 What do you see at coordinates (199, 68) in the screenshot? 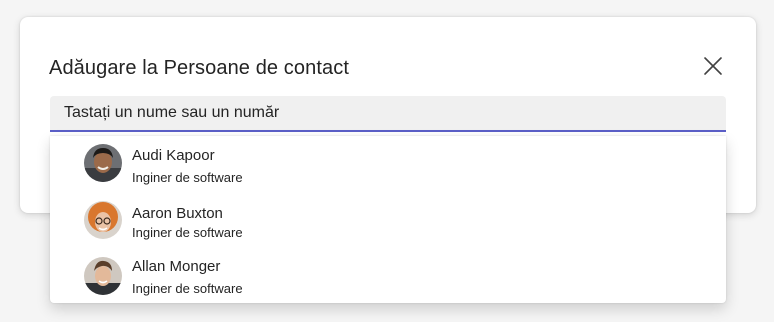
I see `dialog-title: Adăugare la Persoane de contact` at bounding box center [199, 68].